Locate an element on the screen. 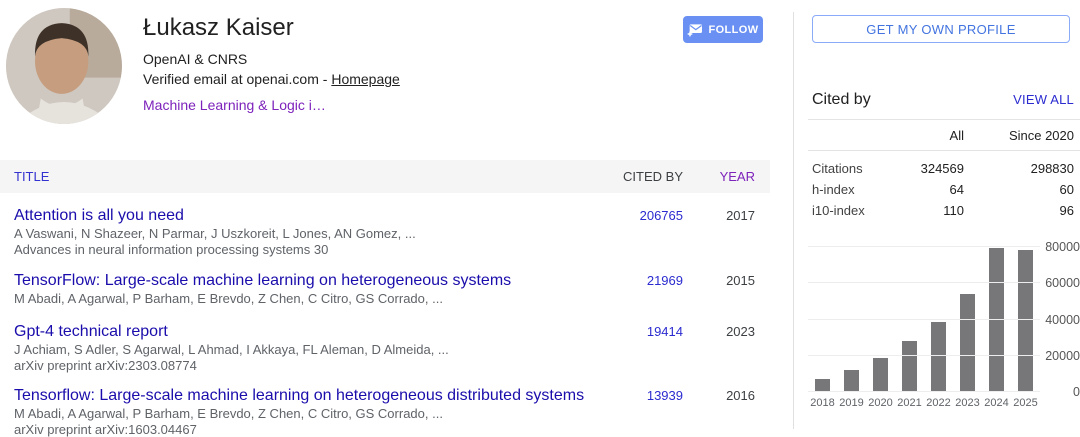 This screenshot has height=437, width=1080. profile-name: Łukasz Kaiser is located at coordinates (218, 27).